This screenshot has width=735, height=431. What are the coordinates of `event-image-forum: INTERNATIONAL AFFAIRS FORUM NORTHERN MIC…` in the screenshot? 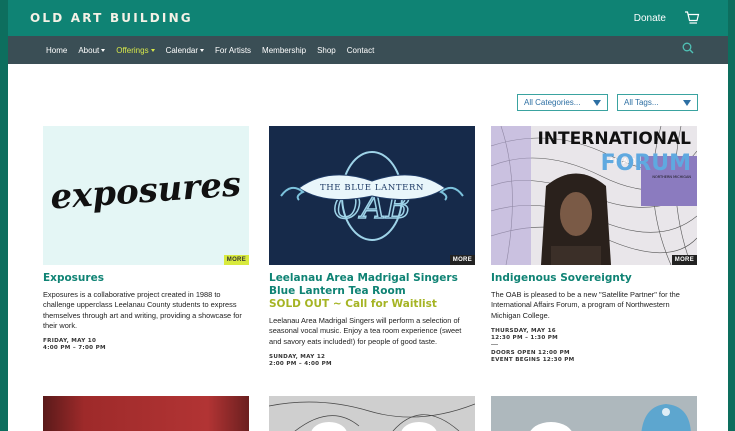 It's located at (594, 195).